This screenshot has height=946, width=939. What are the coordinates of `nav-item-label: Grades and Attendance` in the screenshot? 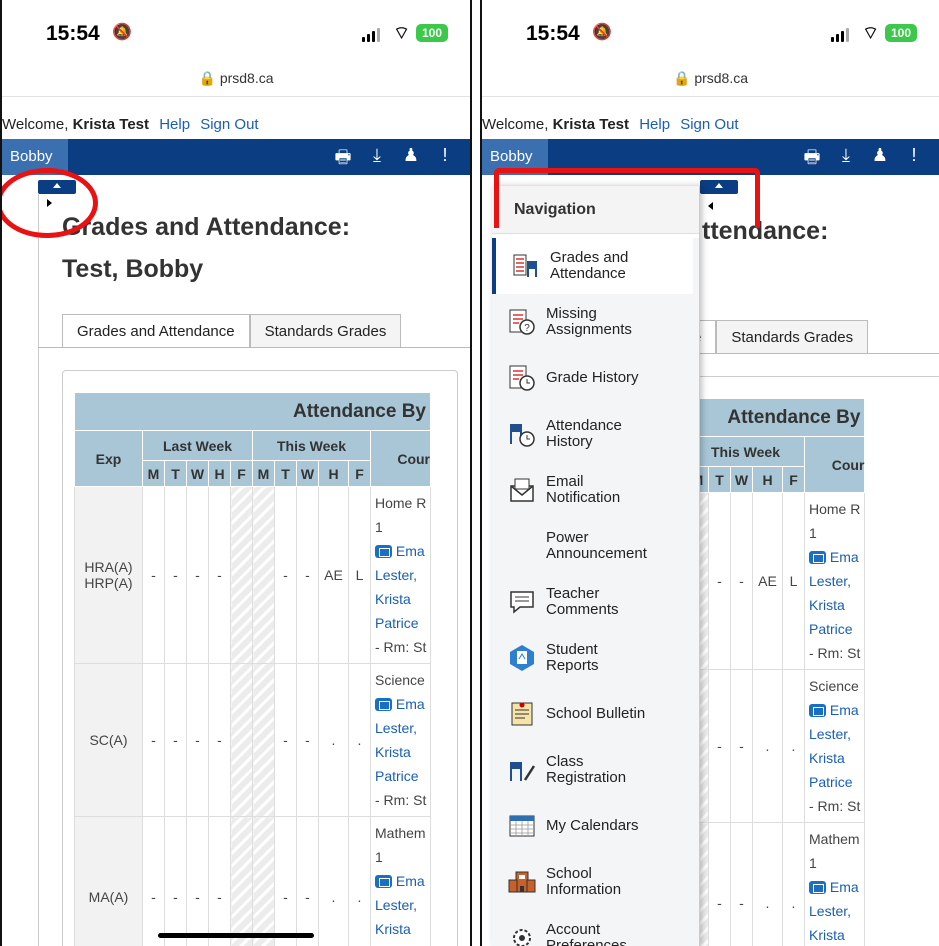 It's located at (589, 265).